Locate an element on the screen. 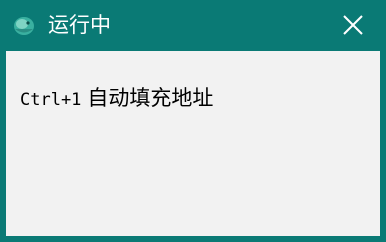 This screenshot has width=386, height=242. app-icon is located at coordinates (24, 25).